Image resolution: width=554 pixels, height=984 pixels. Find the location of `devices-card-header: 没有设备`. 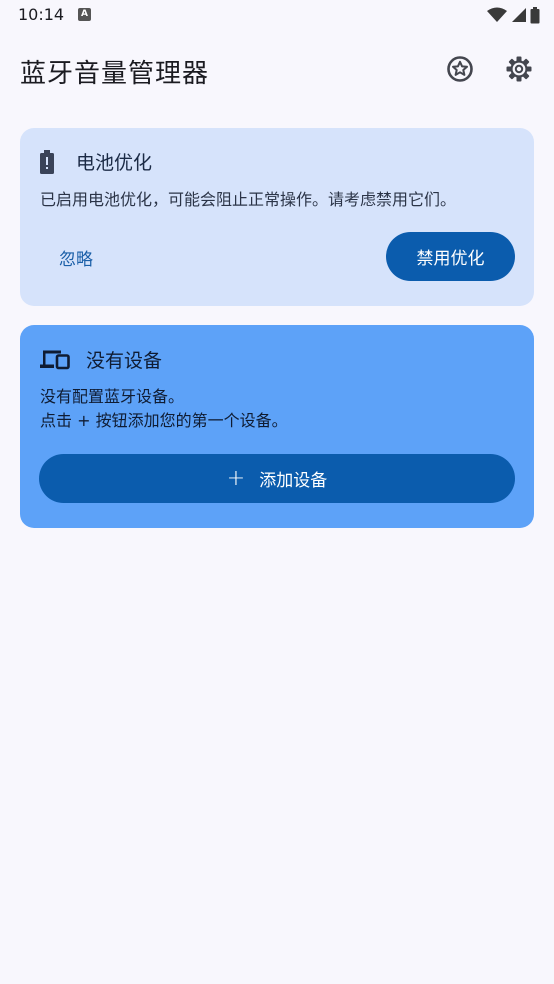

devices-card-header: 没有设备 is located at coordinates (101, 359).